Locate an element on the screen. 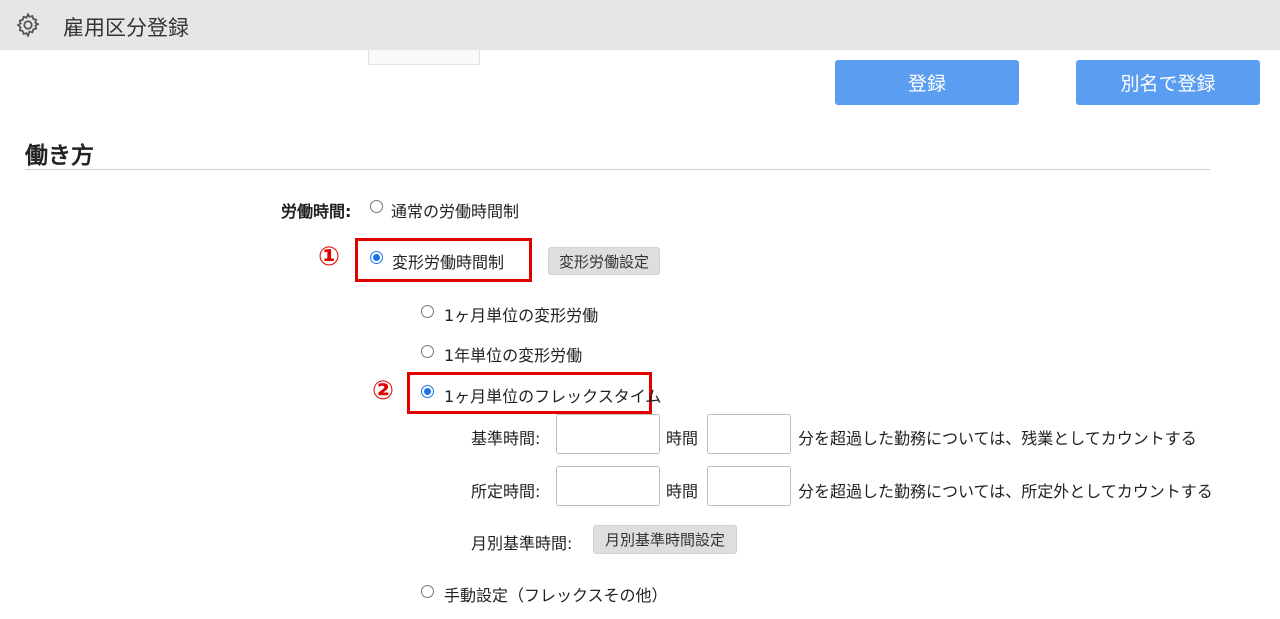  annotation-marker-2: ② is located at coordinates (383, 391).